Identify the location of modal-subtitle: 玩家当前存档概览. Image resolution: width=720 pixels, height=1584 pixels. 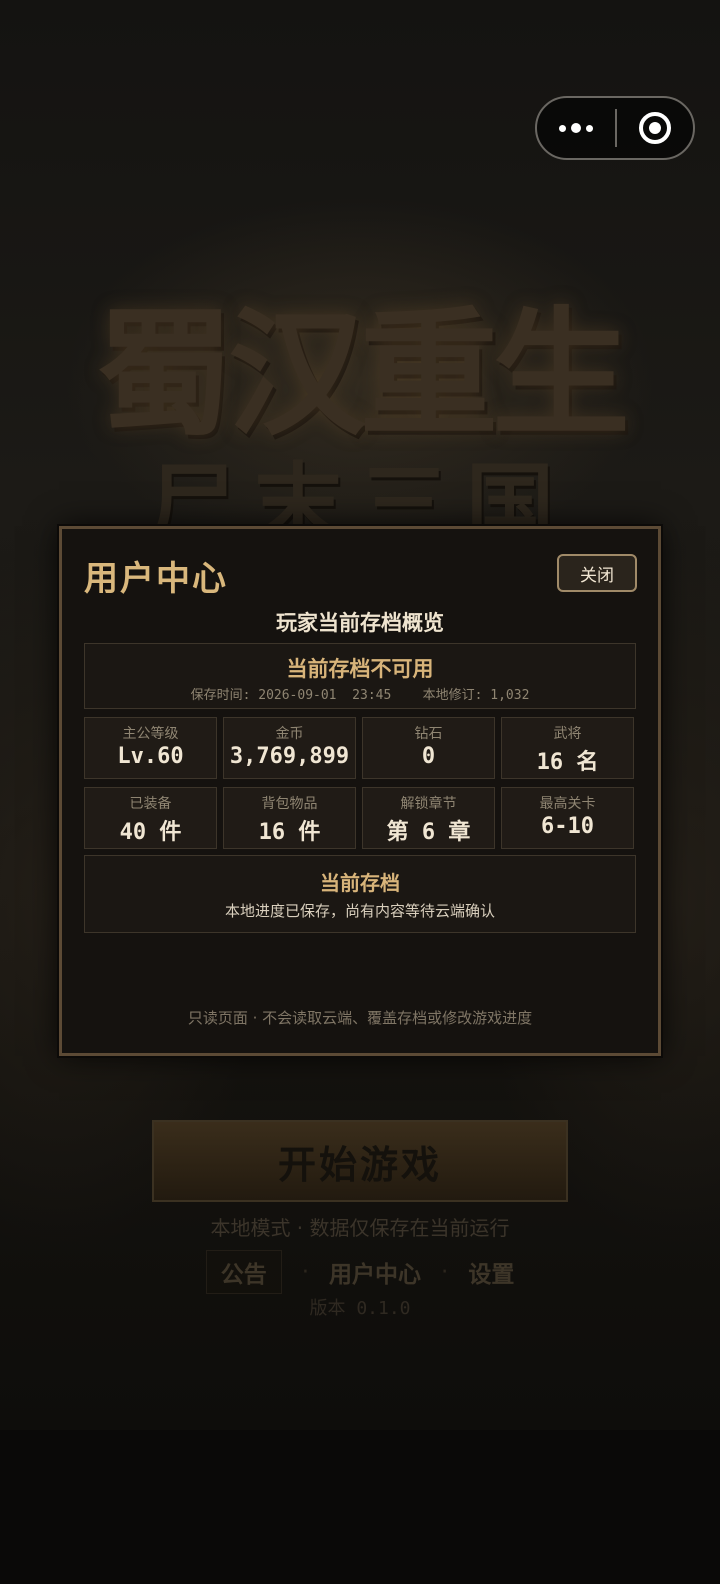
(360, 623).